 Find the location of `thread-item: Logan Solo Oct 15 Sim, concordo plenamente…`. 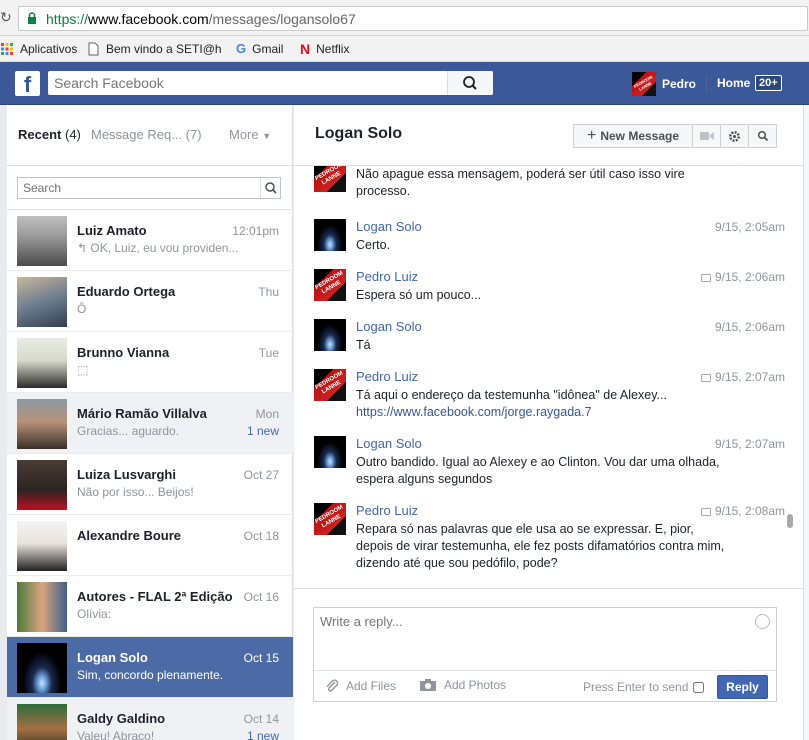

thread-item: Logan Solo Oct 15 Sim, concordo plenamente… is located at coordinates (150, 667).